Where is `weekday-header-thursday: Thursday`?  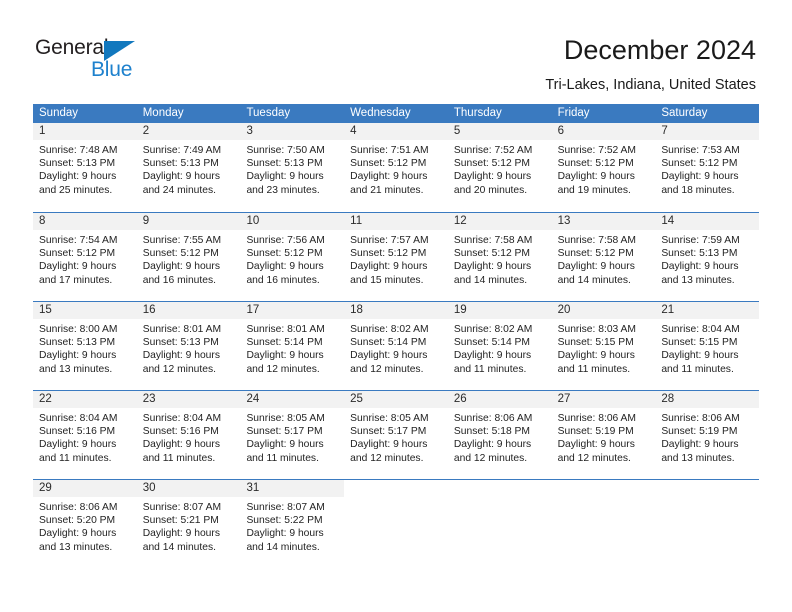 weekday-header-thursday: Thursday is located at coordinates (477, 113).